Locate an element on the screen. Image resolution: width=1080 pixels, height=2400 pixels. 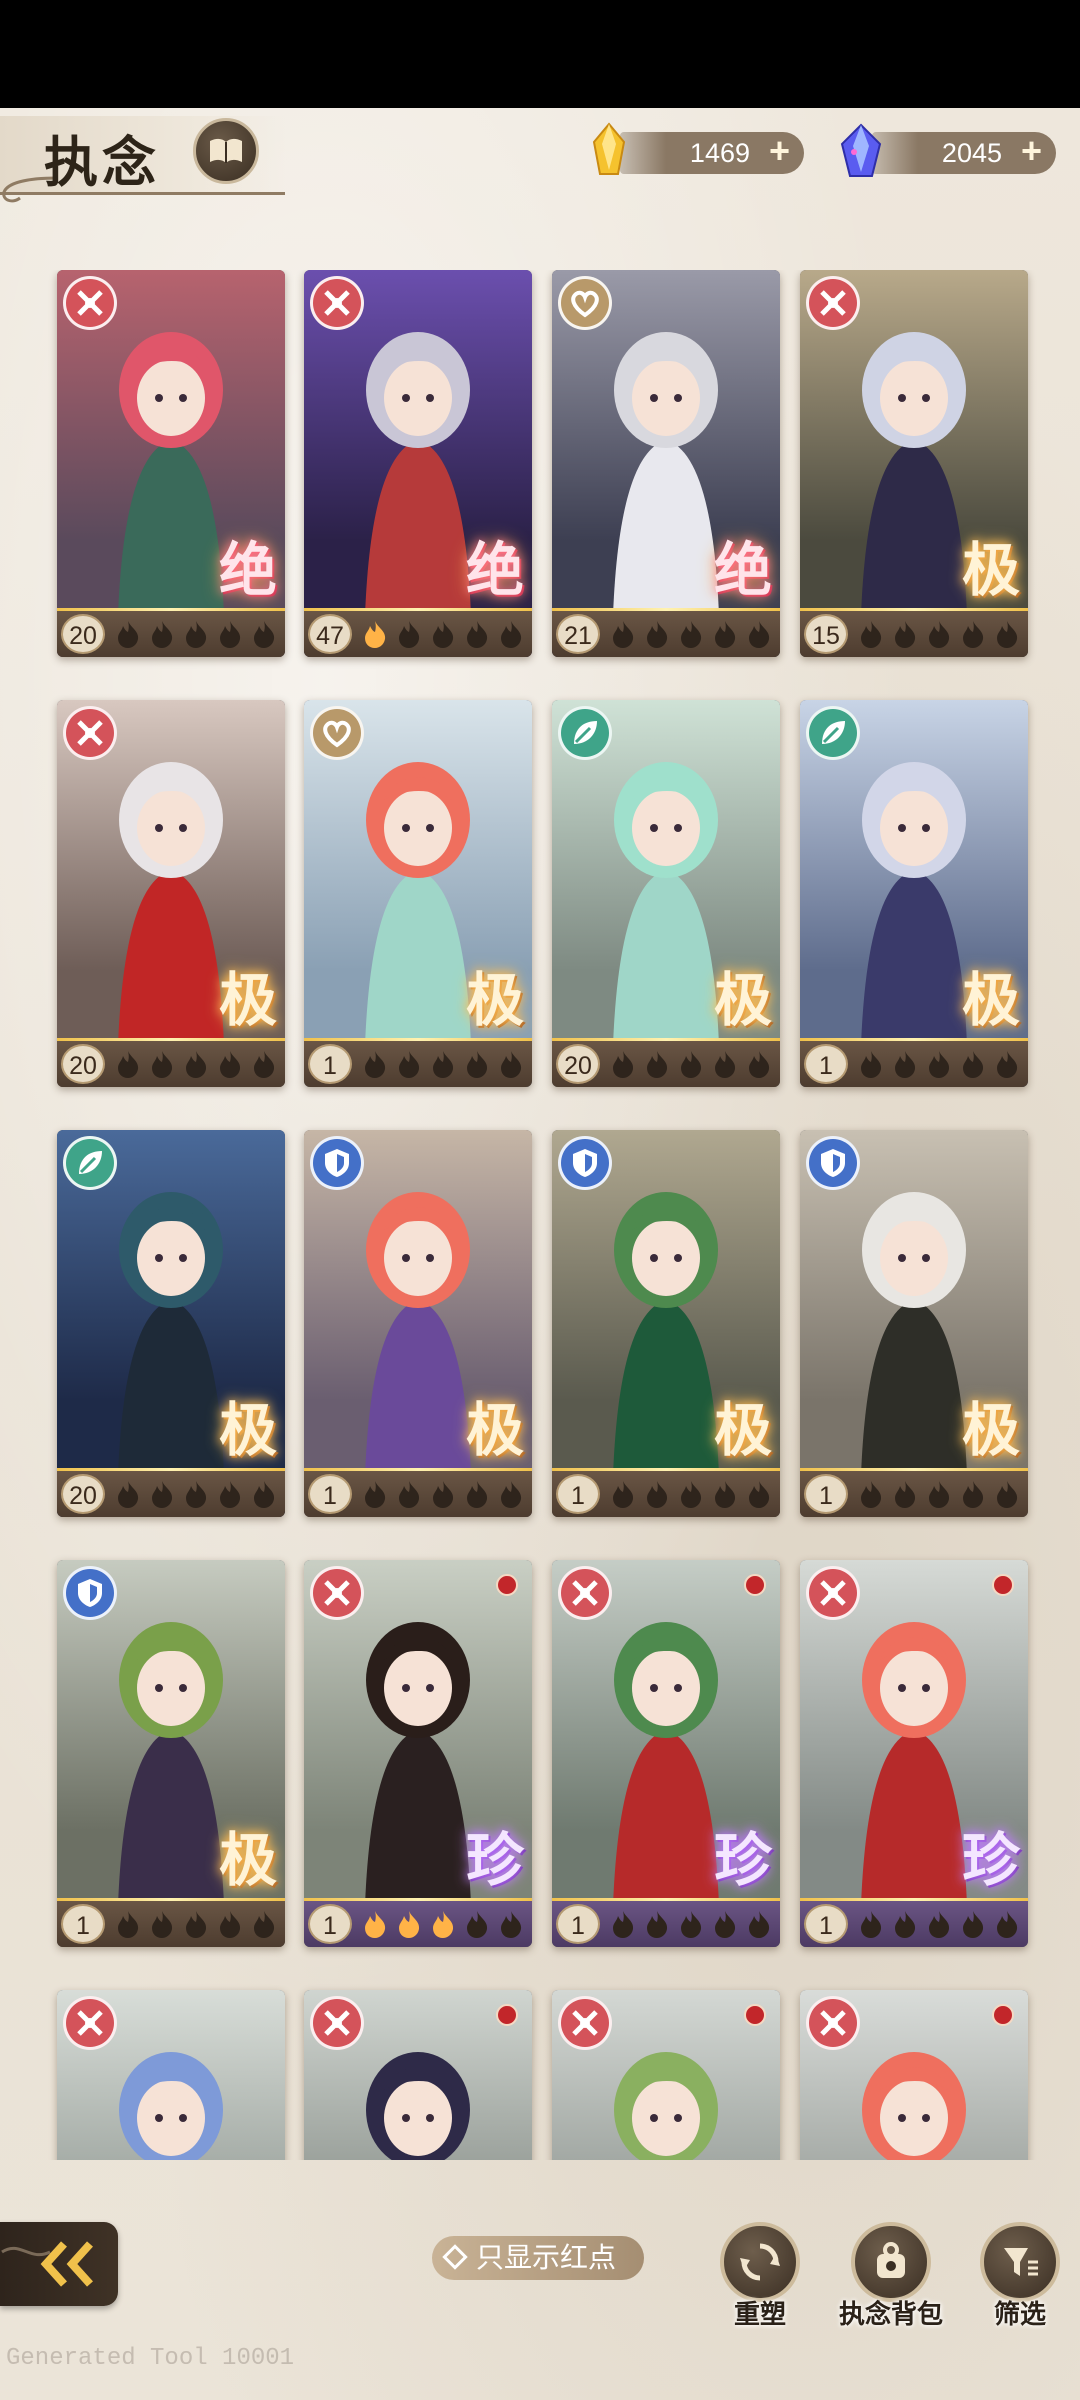
guide-book-button is located at coordinates (226, 151).